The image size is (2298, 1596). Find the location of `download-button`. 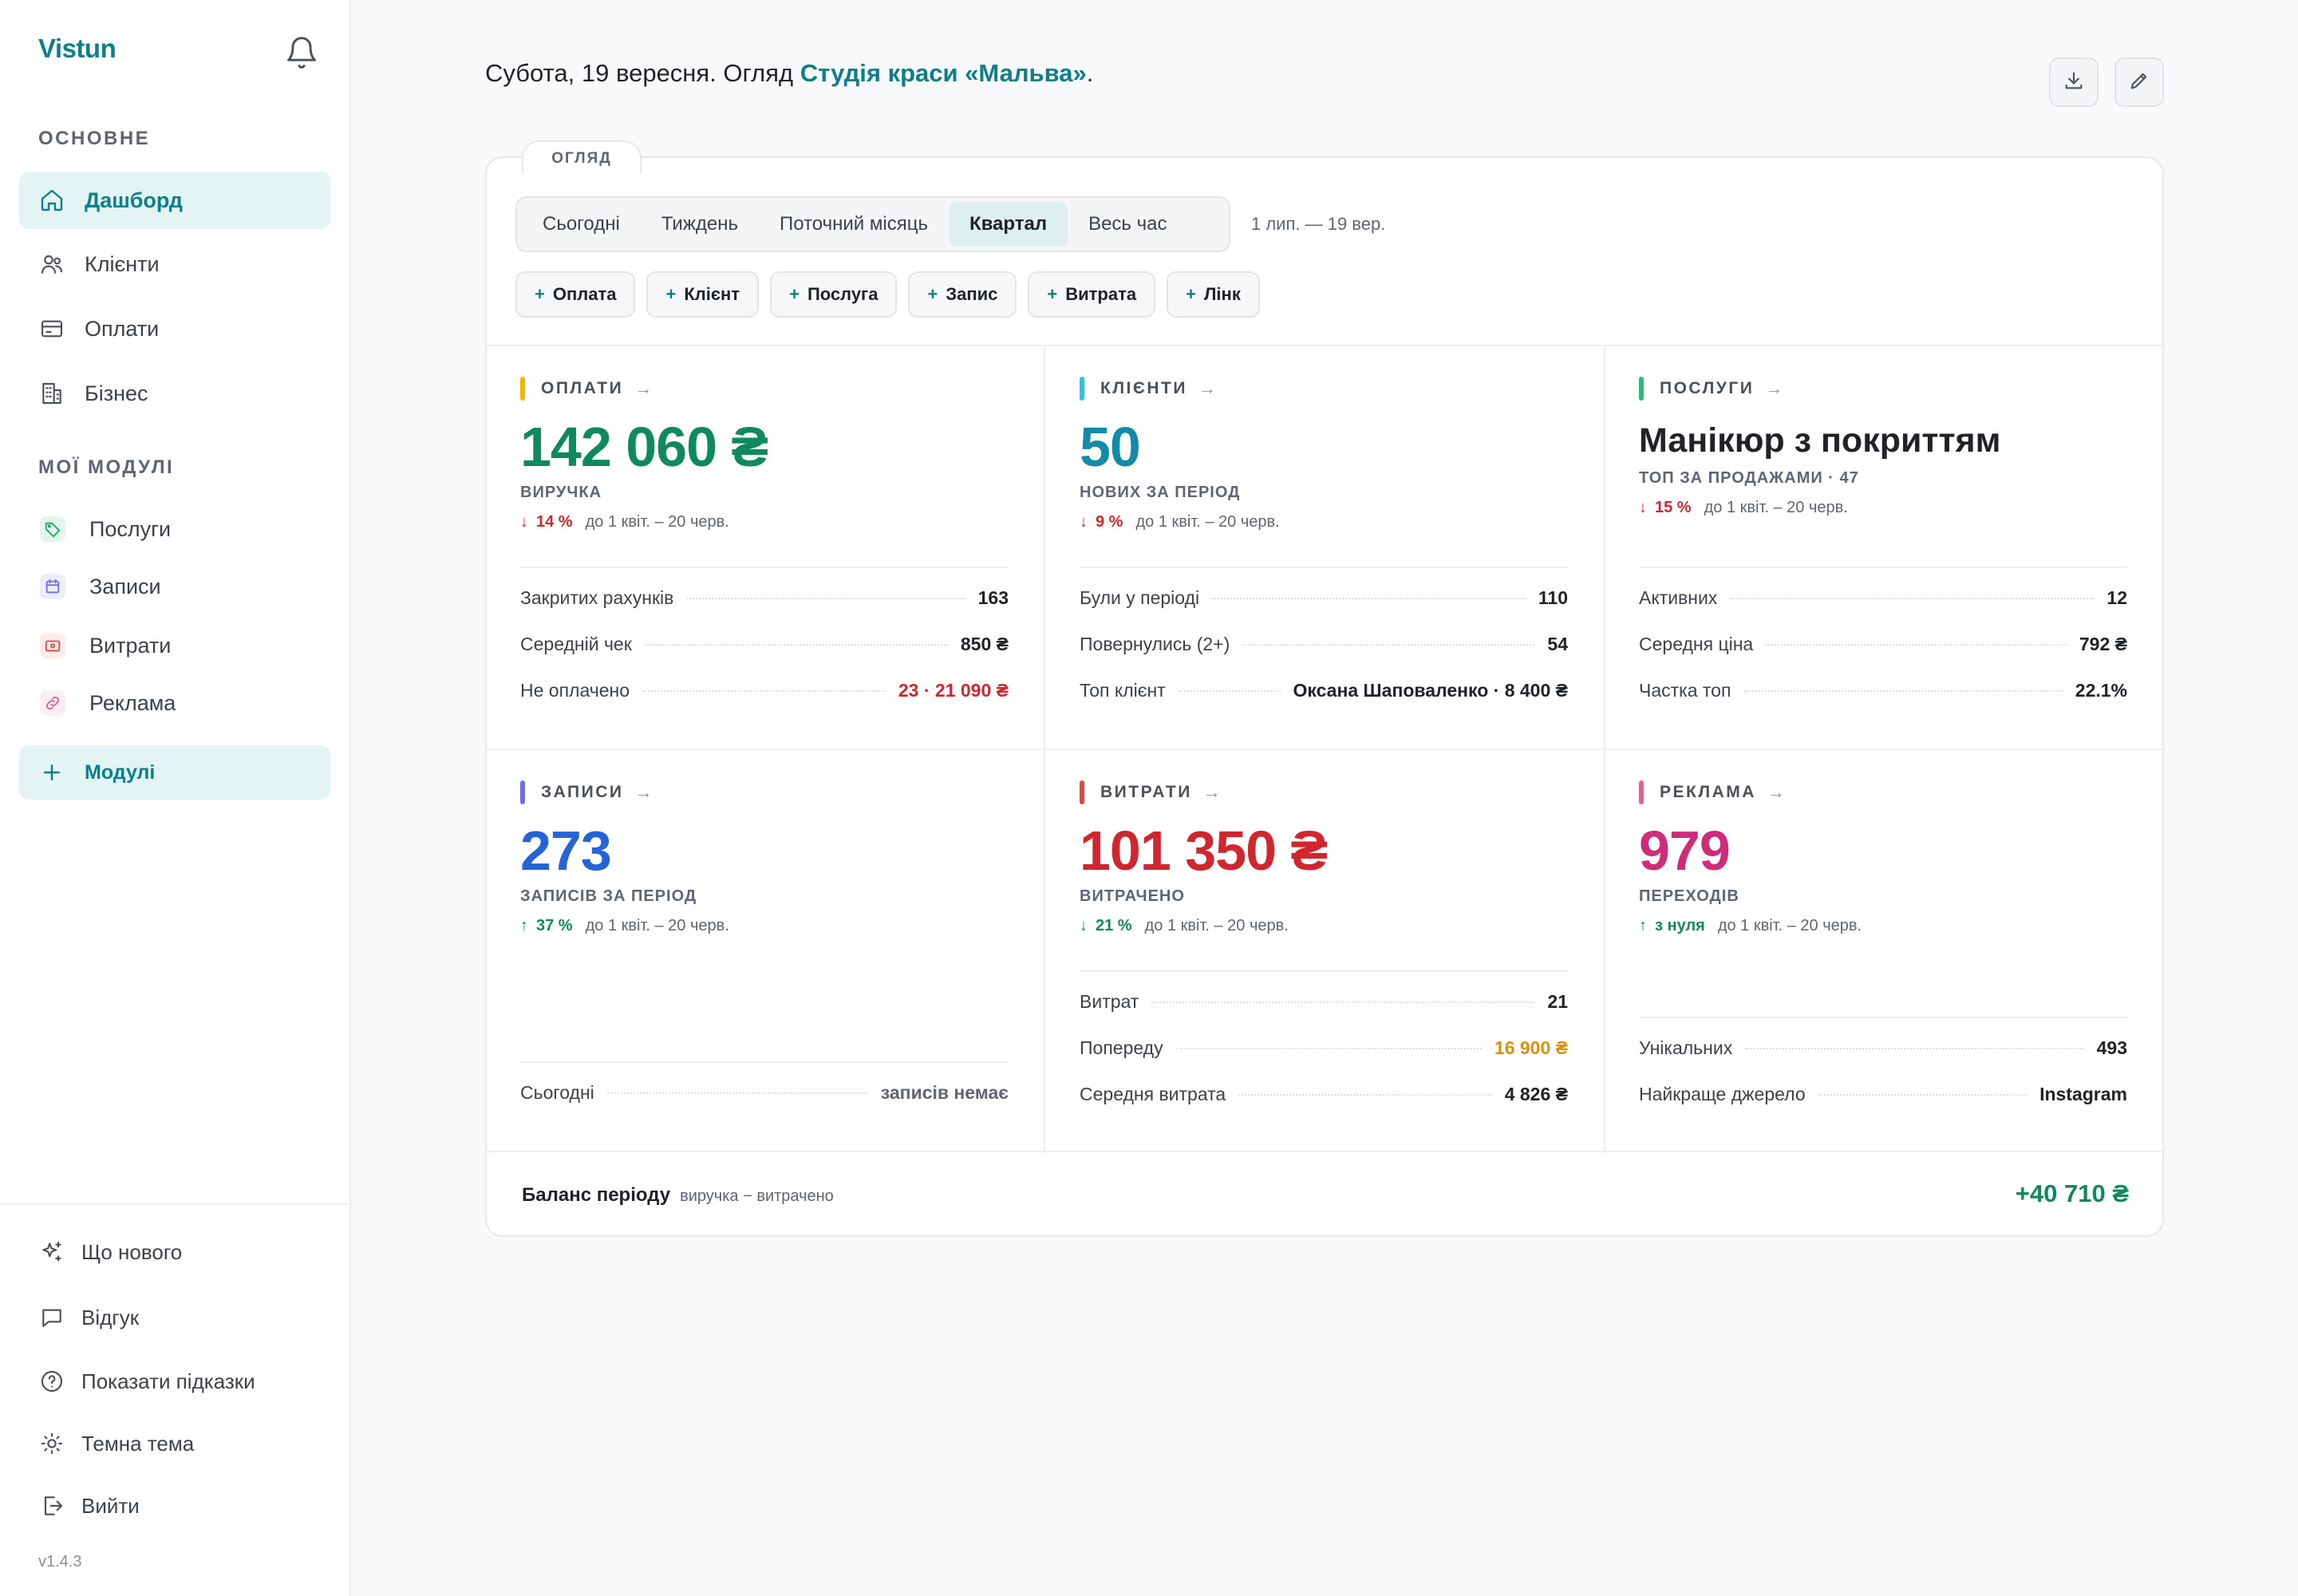

download-button is located at coordinates (2074, 82).